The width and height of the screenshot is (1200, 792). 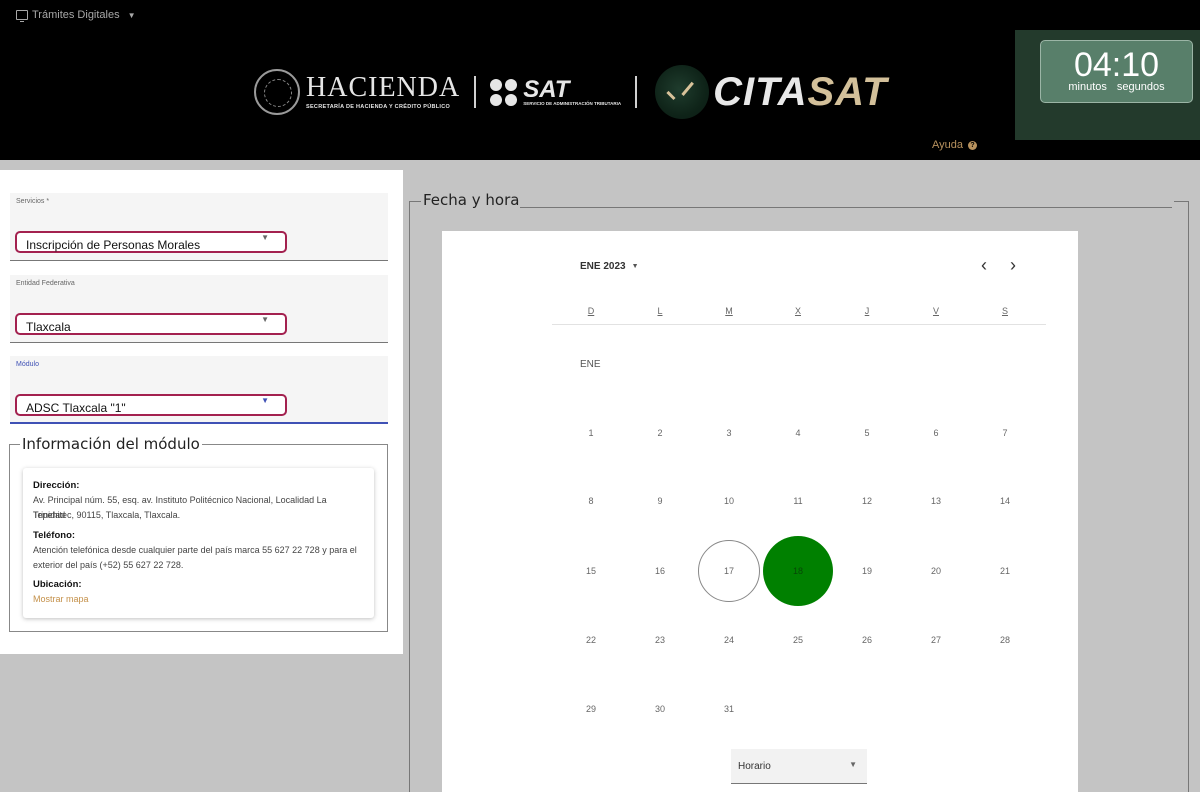 What do you see at coordinates (729, 501) in the screenshot?
I see `calendar-day: 10` at bounding box center [729, 501].